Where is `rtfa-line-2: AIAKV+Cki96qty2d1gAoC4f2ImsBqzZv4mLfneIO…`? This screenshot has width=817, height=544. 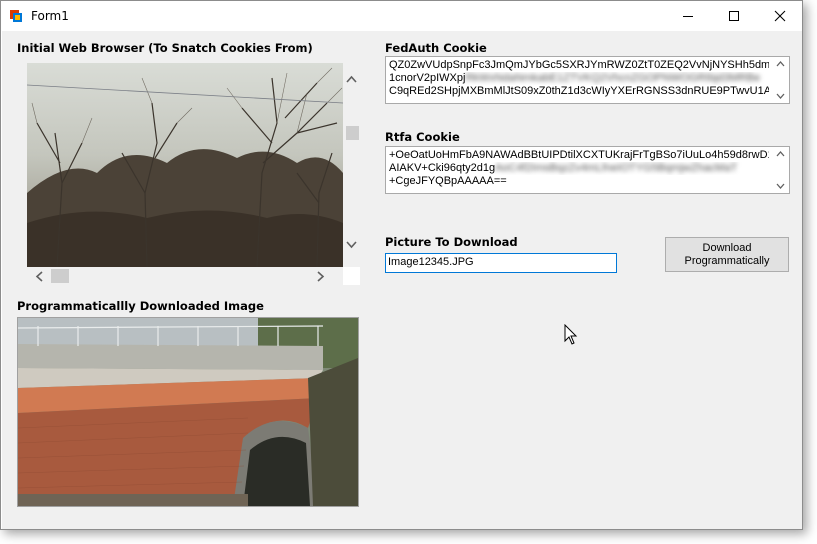
rtfa-line-2: AIAKV+Cki96qty2d1gAoC4f2ImsBqzZv4mLfneIO… is located at coordinates (563, 168).